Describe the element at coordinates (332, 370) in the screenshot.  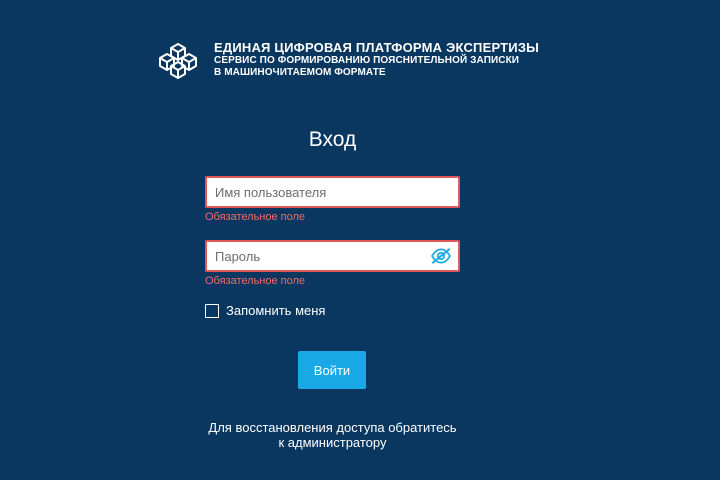
I see `login-button: Войти` at that location.